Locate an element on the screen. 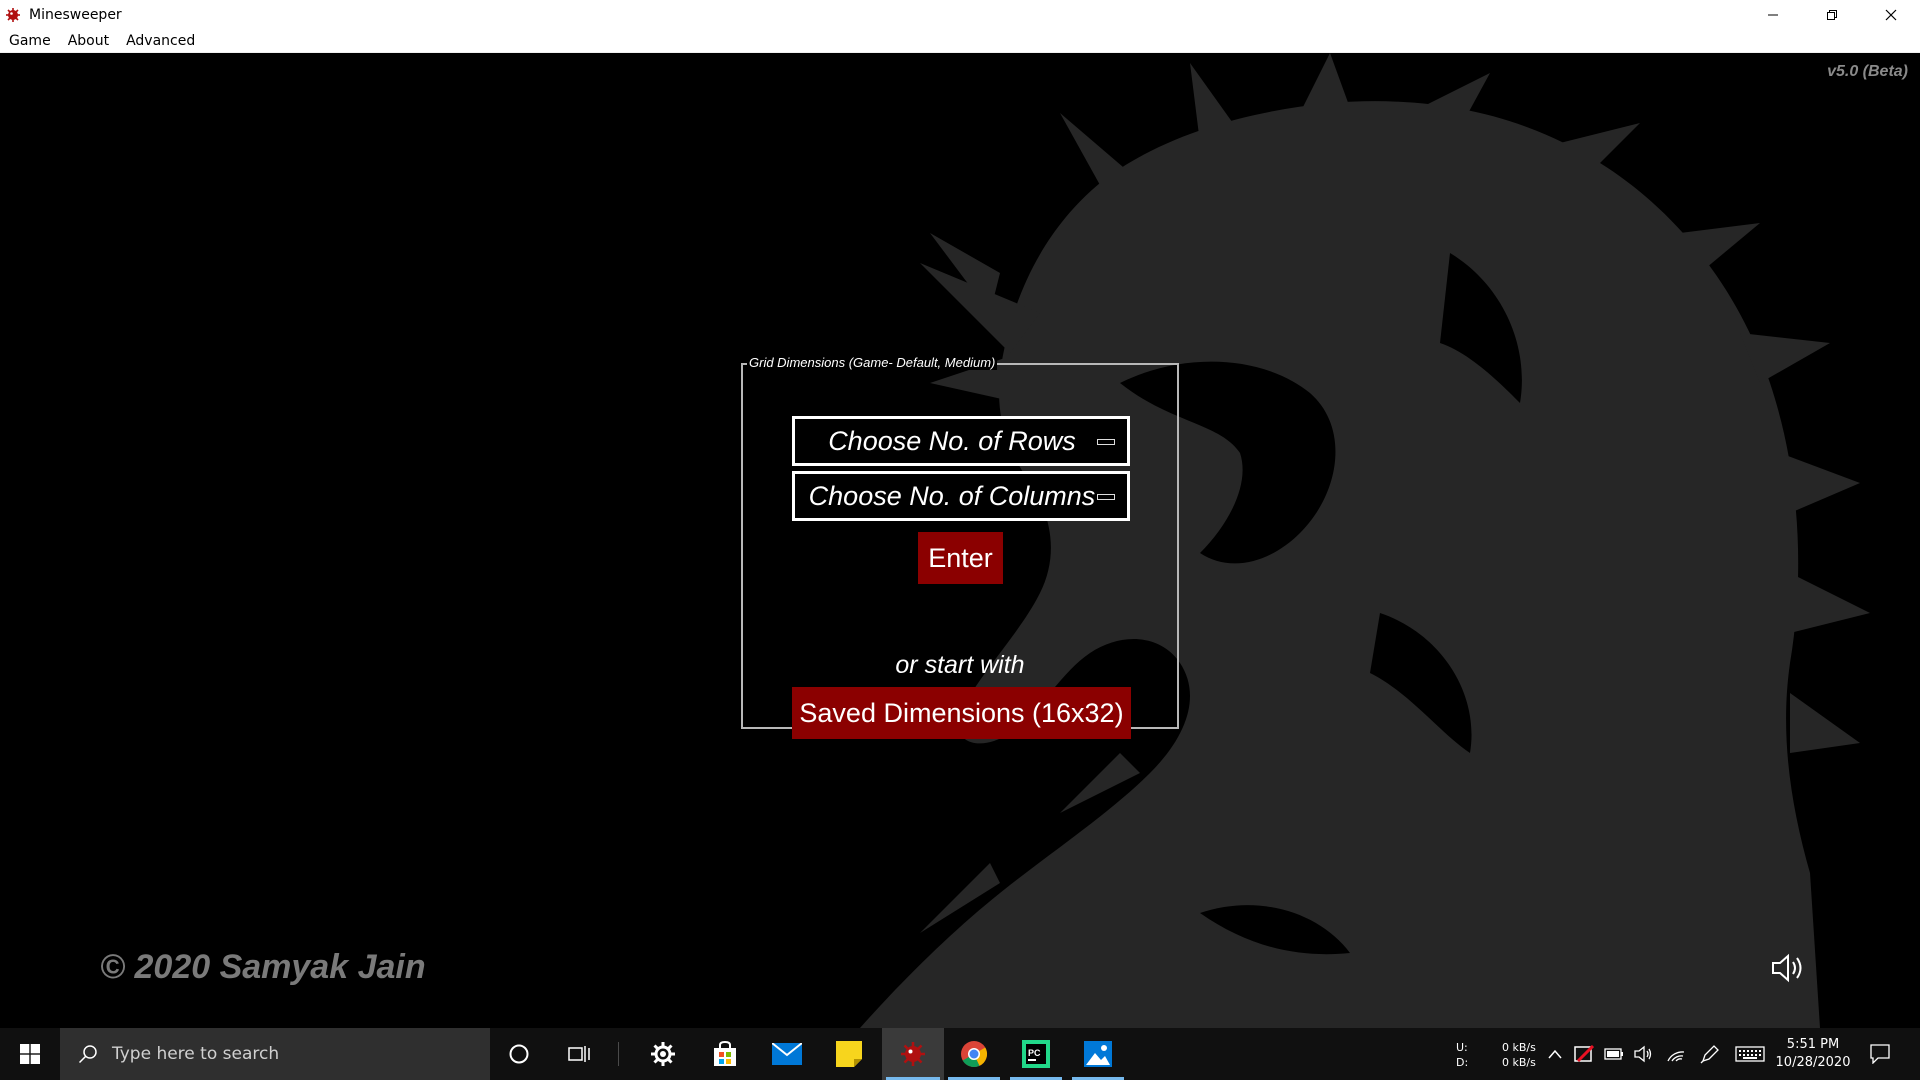 The width and height of the screenshot is (1920, 1080). menu-game: Game is located at coordinates (30, 41).